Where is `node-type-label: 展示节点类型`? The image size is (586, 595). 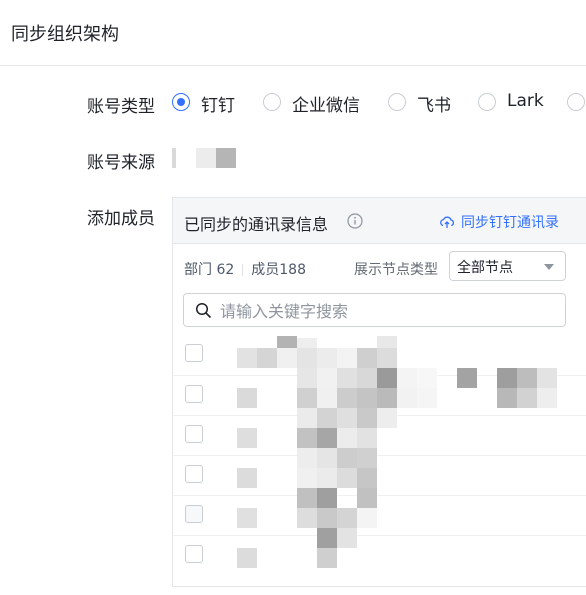
node-type-label: 展示节点类型 is located at coordinates (396, 270).